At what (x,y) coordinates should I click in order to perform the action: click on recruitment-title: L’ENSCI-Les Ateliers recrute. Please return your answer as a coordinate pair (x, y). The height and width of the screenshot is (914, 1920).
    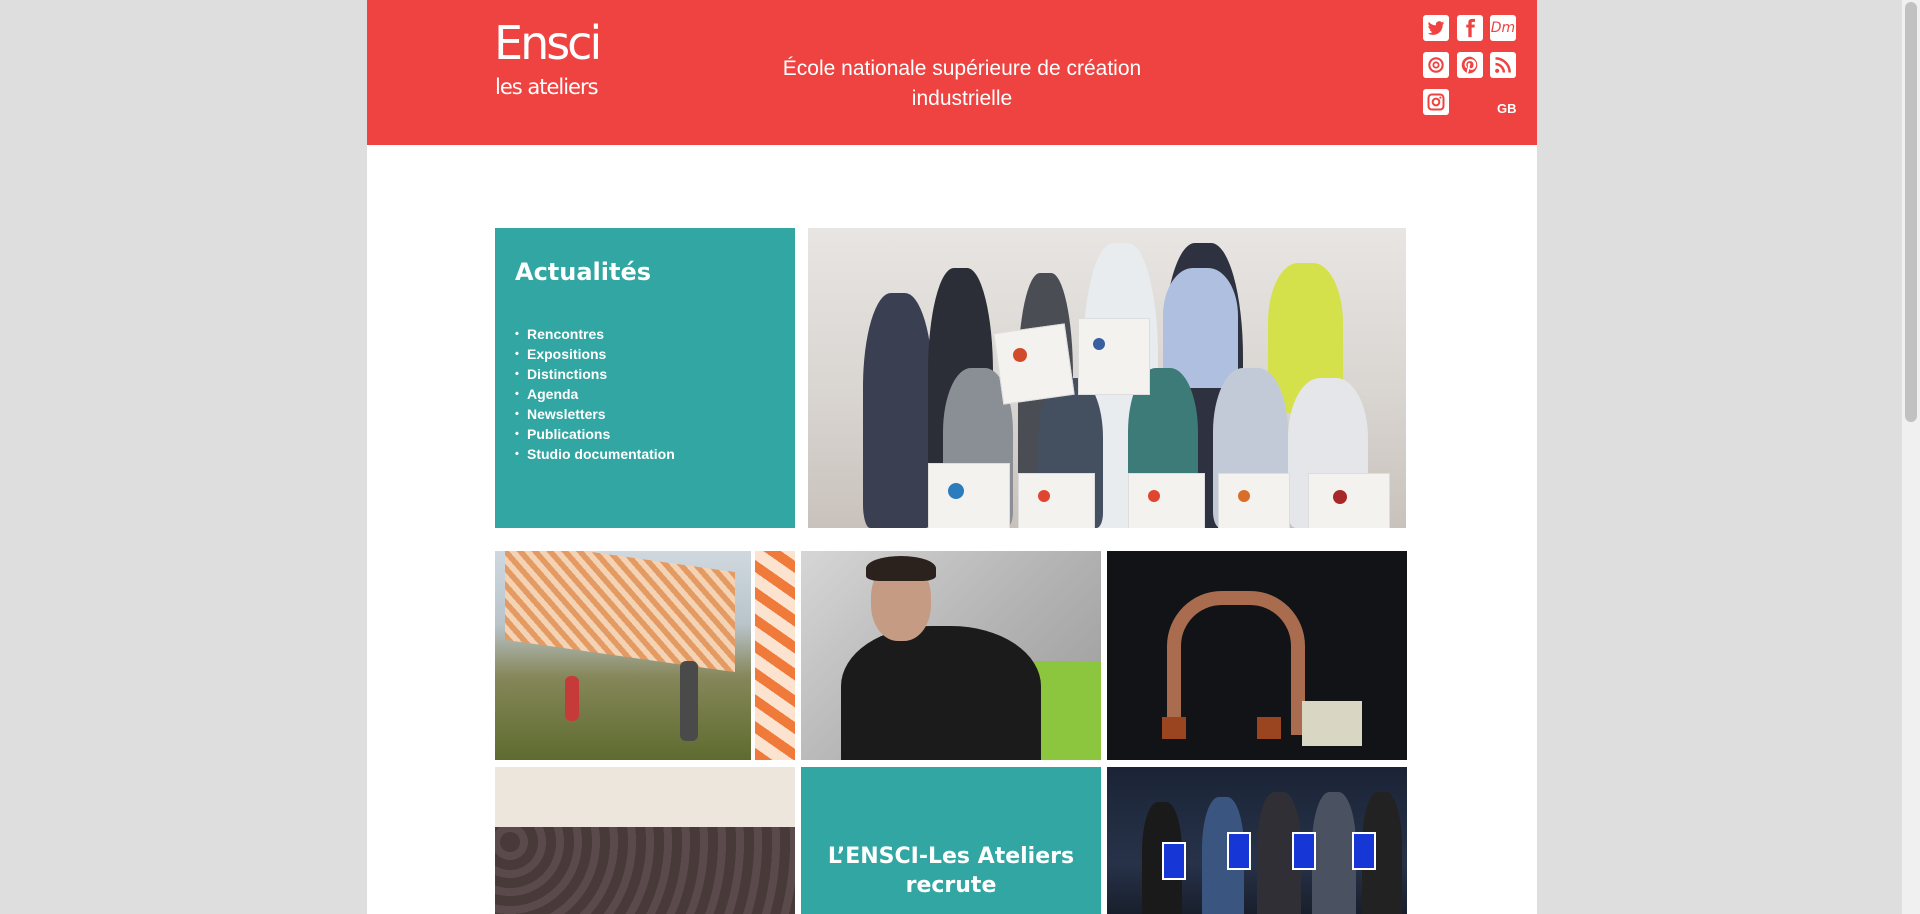
    Looking at the image, I should click on (951, 871).